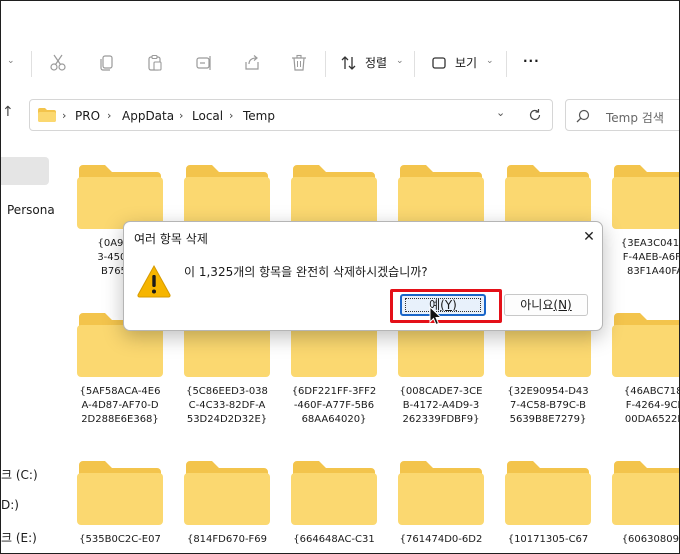 This screenshot has width=680, height=554. Describe the element at coordinates (635, 118) in the screenshot. I see `search-placeholder: Temp 검색` at that location.